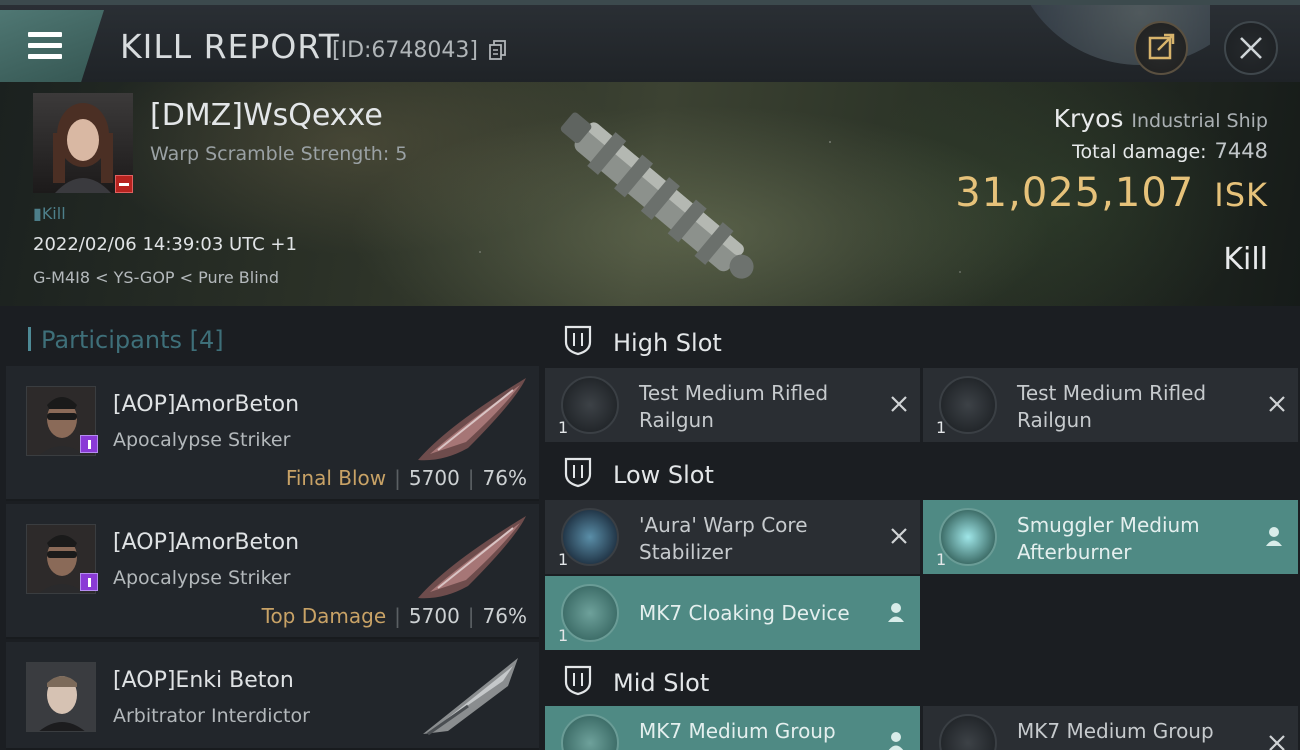 The width and height of the screenshot is (1300, 750). Describe the element at coordinates (405, 50) in the screenshot. I see `report-id: [ID:6748043]` at that location.